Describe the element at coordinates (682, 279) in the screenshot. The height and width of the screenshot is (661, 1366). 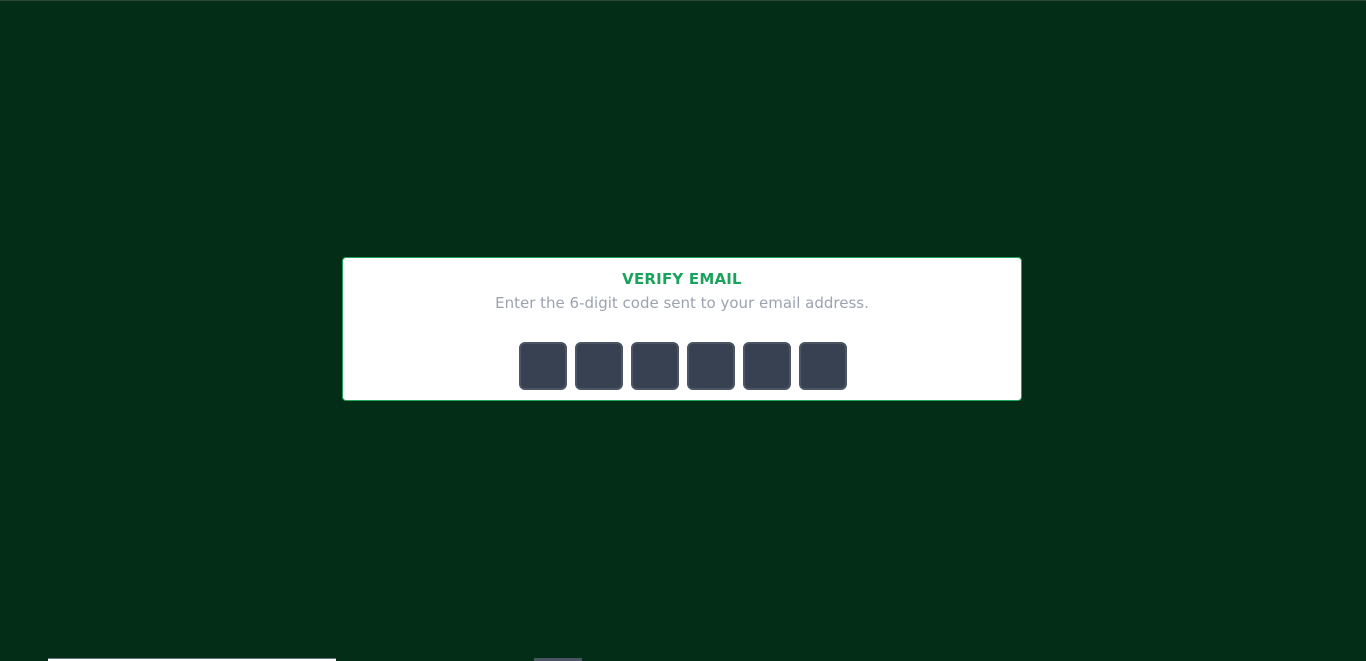
I see `verify-email-title: VERIFY EMAIL` at that location.